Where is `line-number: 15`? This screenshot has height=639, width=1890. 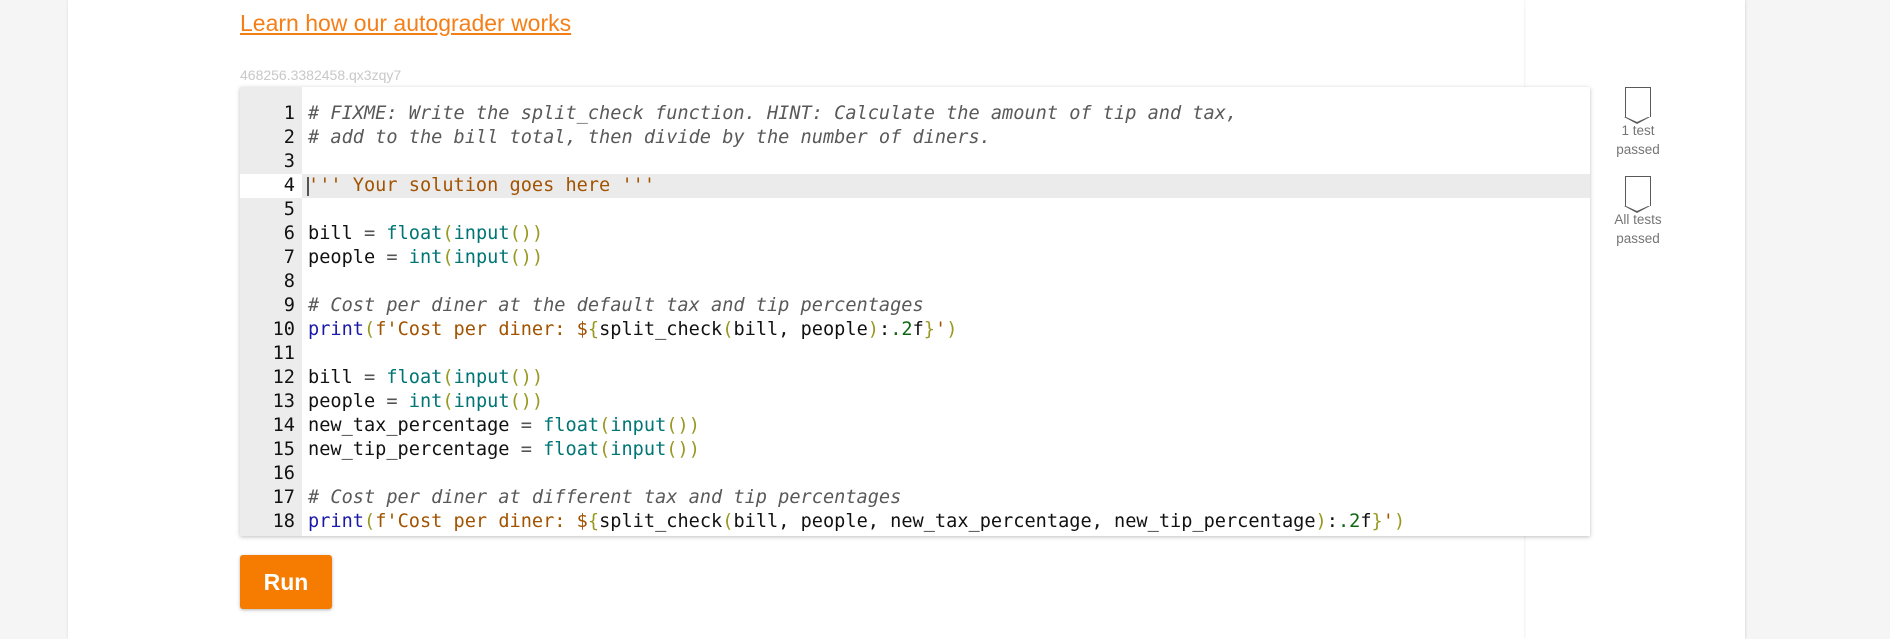 line-number: 15 is located at coordinates (283, 449).